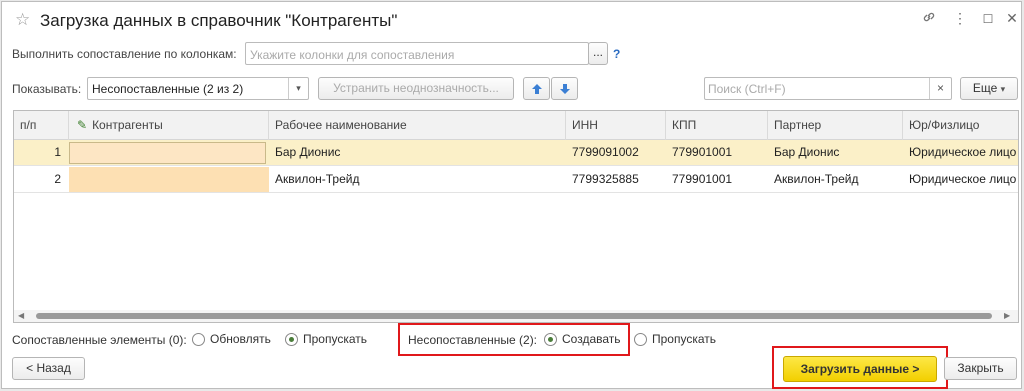 The image size is (1024, 391). I want to click on match-label: Выполнить сопоставление по колонкам:, so click(124, 54).